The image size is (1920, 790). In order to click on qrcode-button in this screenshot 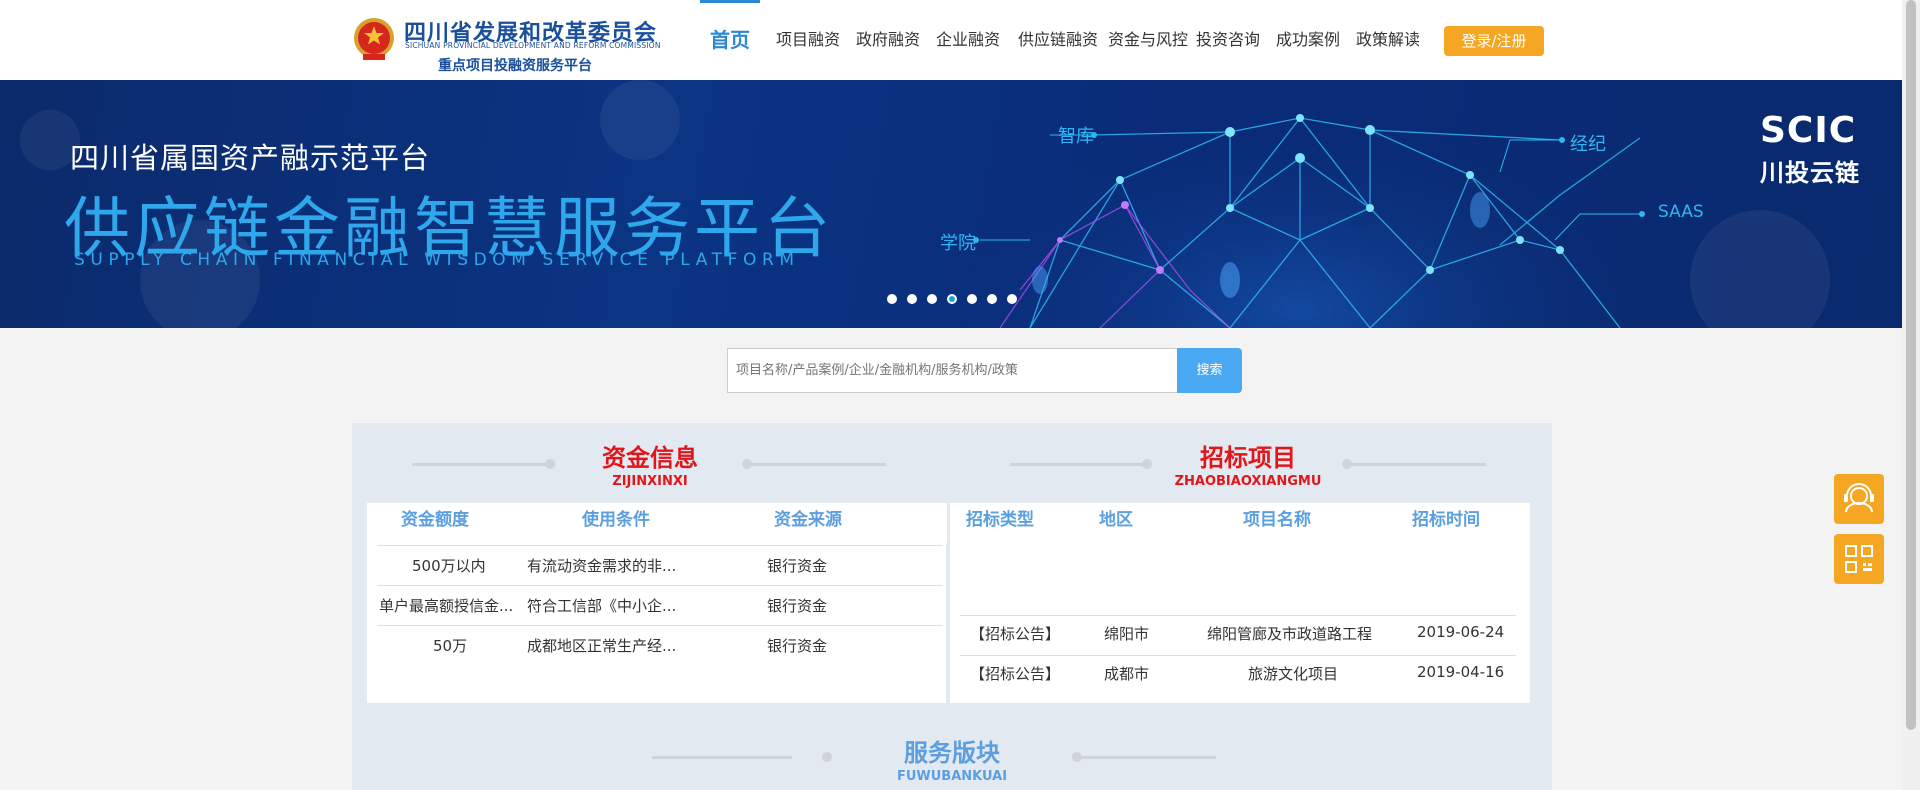, I will do `click(1859, 559)`.